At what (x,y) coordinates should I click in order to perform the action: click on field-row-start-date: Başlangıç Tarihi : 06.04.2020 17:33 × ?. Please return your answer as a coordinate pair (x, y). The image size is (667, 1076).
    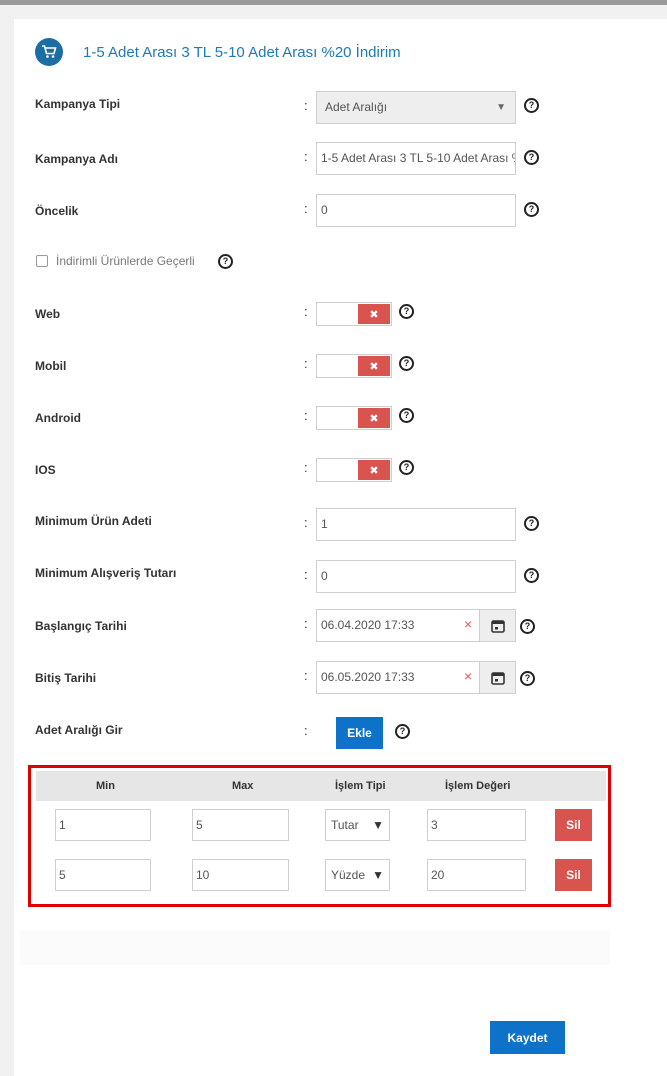
    Looking at the image, I should click on (345, 626).